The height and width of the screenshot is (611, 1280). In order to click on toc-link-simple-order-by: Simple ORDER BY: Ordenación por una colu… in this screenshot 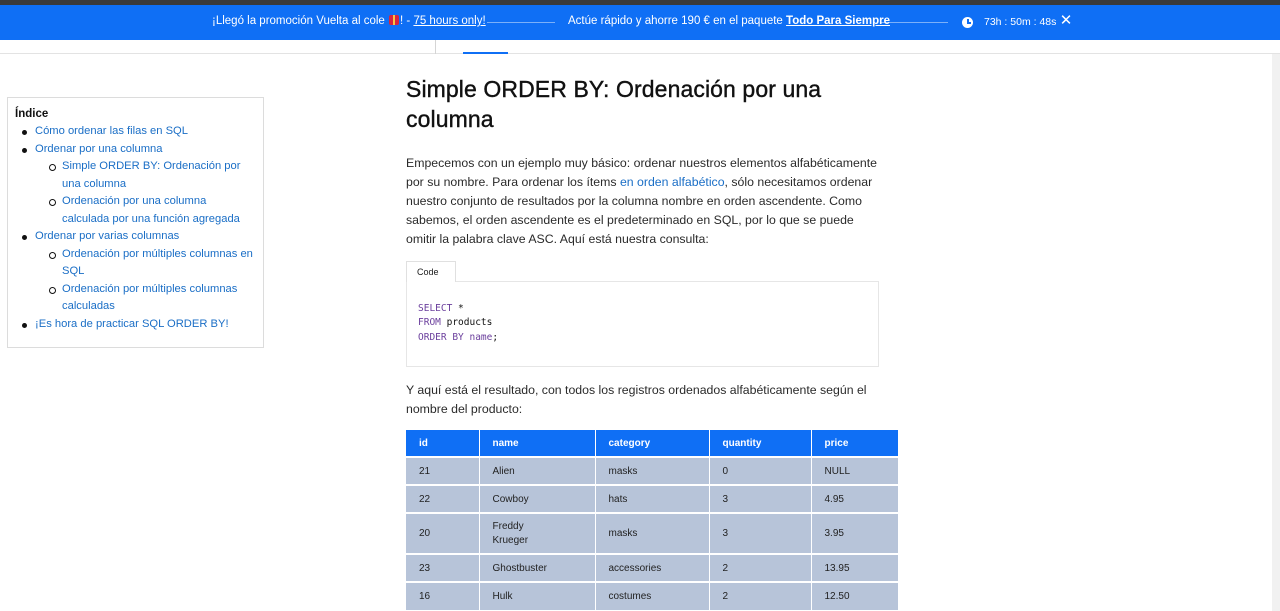, I will do `click(159, 175)`.